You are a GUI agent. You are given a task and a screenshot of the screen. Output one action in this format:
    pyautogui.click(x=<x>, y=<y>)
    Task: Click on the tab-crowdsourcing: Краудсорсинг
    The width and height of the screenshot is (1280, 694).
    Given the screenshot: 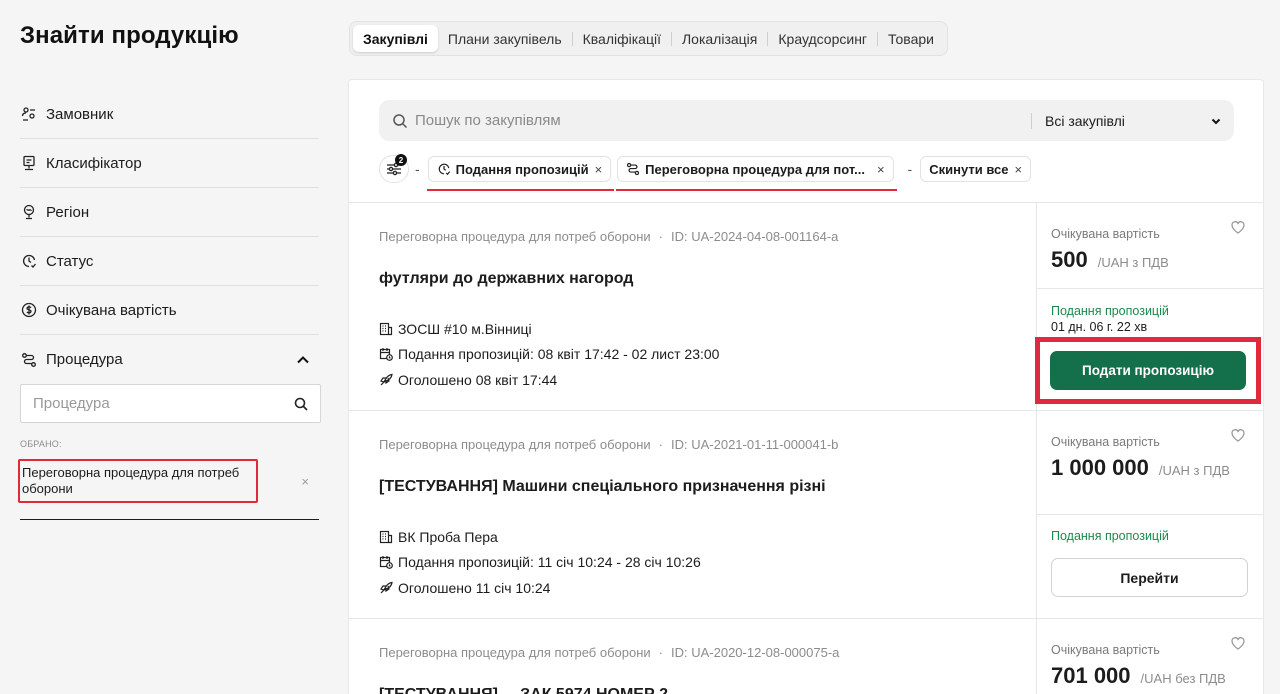 What is the action you would take?
    pyautogui.click(x=822, y=38)
    